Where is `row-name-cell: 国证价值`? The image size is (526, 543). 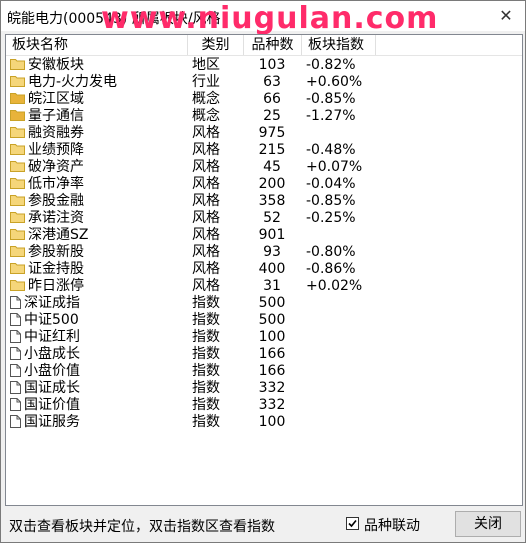
row-name-cell: 国证价值 is located at coordinates (100, 405).